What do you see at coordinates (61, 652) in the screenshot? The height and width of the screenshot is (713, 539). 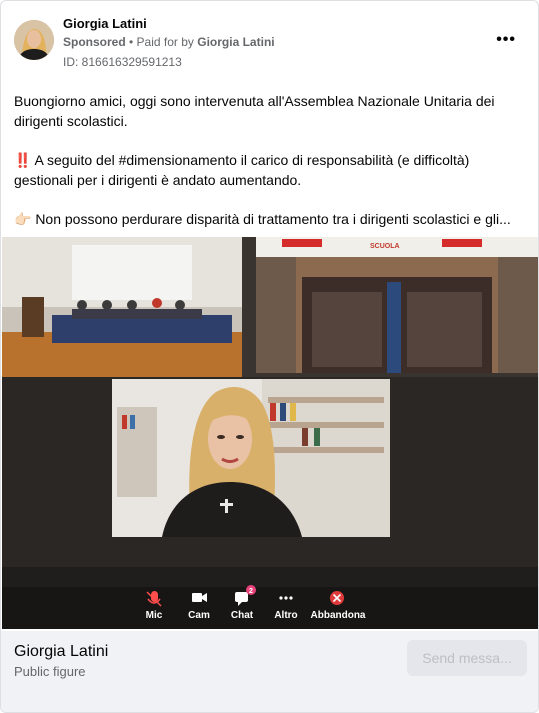 I see `page-name: Giorgia Latini` at bounding box center [61, 652].